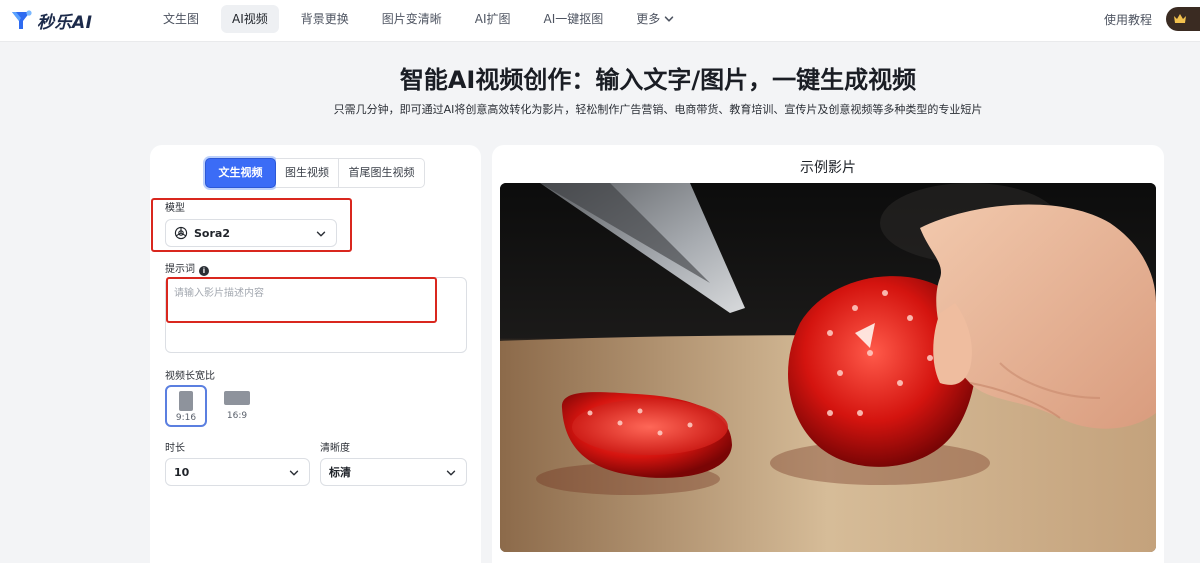 Image resolution: width=1200 pixels, height=563 pixels. What do you see at coordinates (181, 233) in the screenshot?
I see `openai-model-icon` at bounding box center [181, 233].